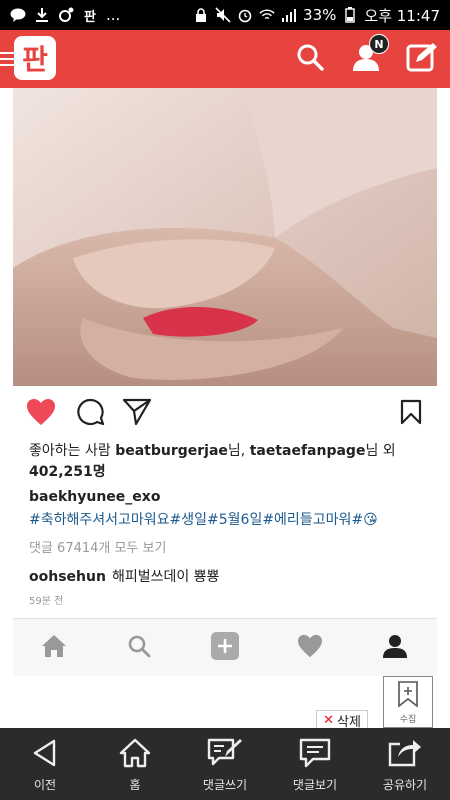  I want to click on comment-text: 해피벌쓰데이 뿅뿅, so click(165, 577).